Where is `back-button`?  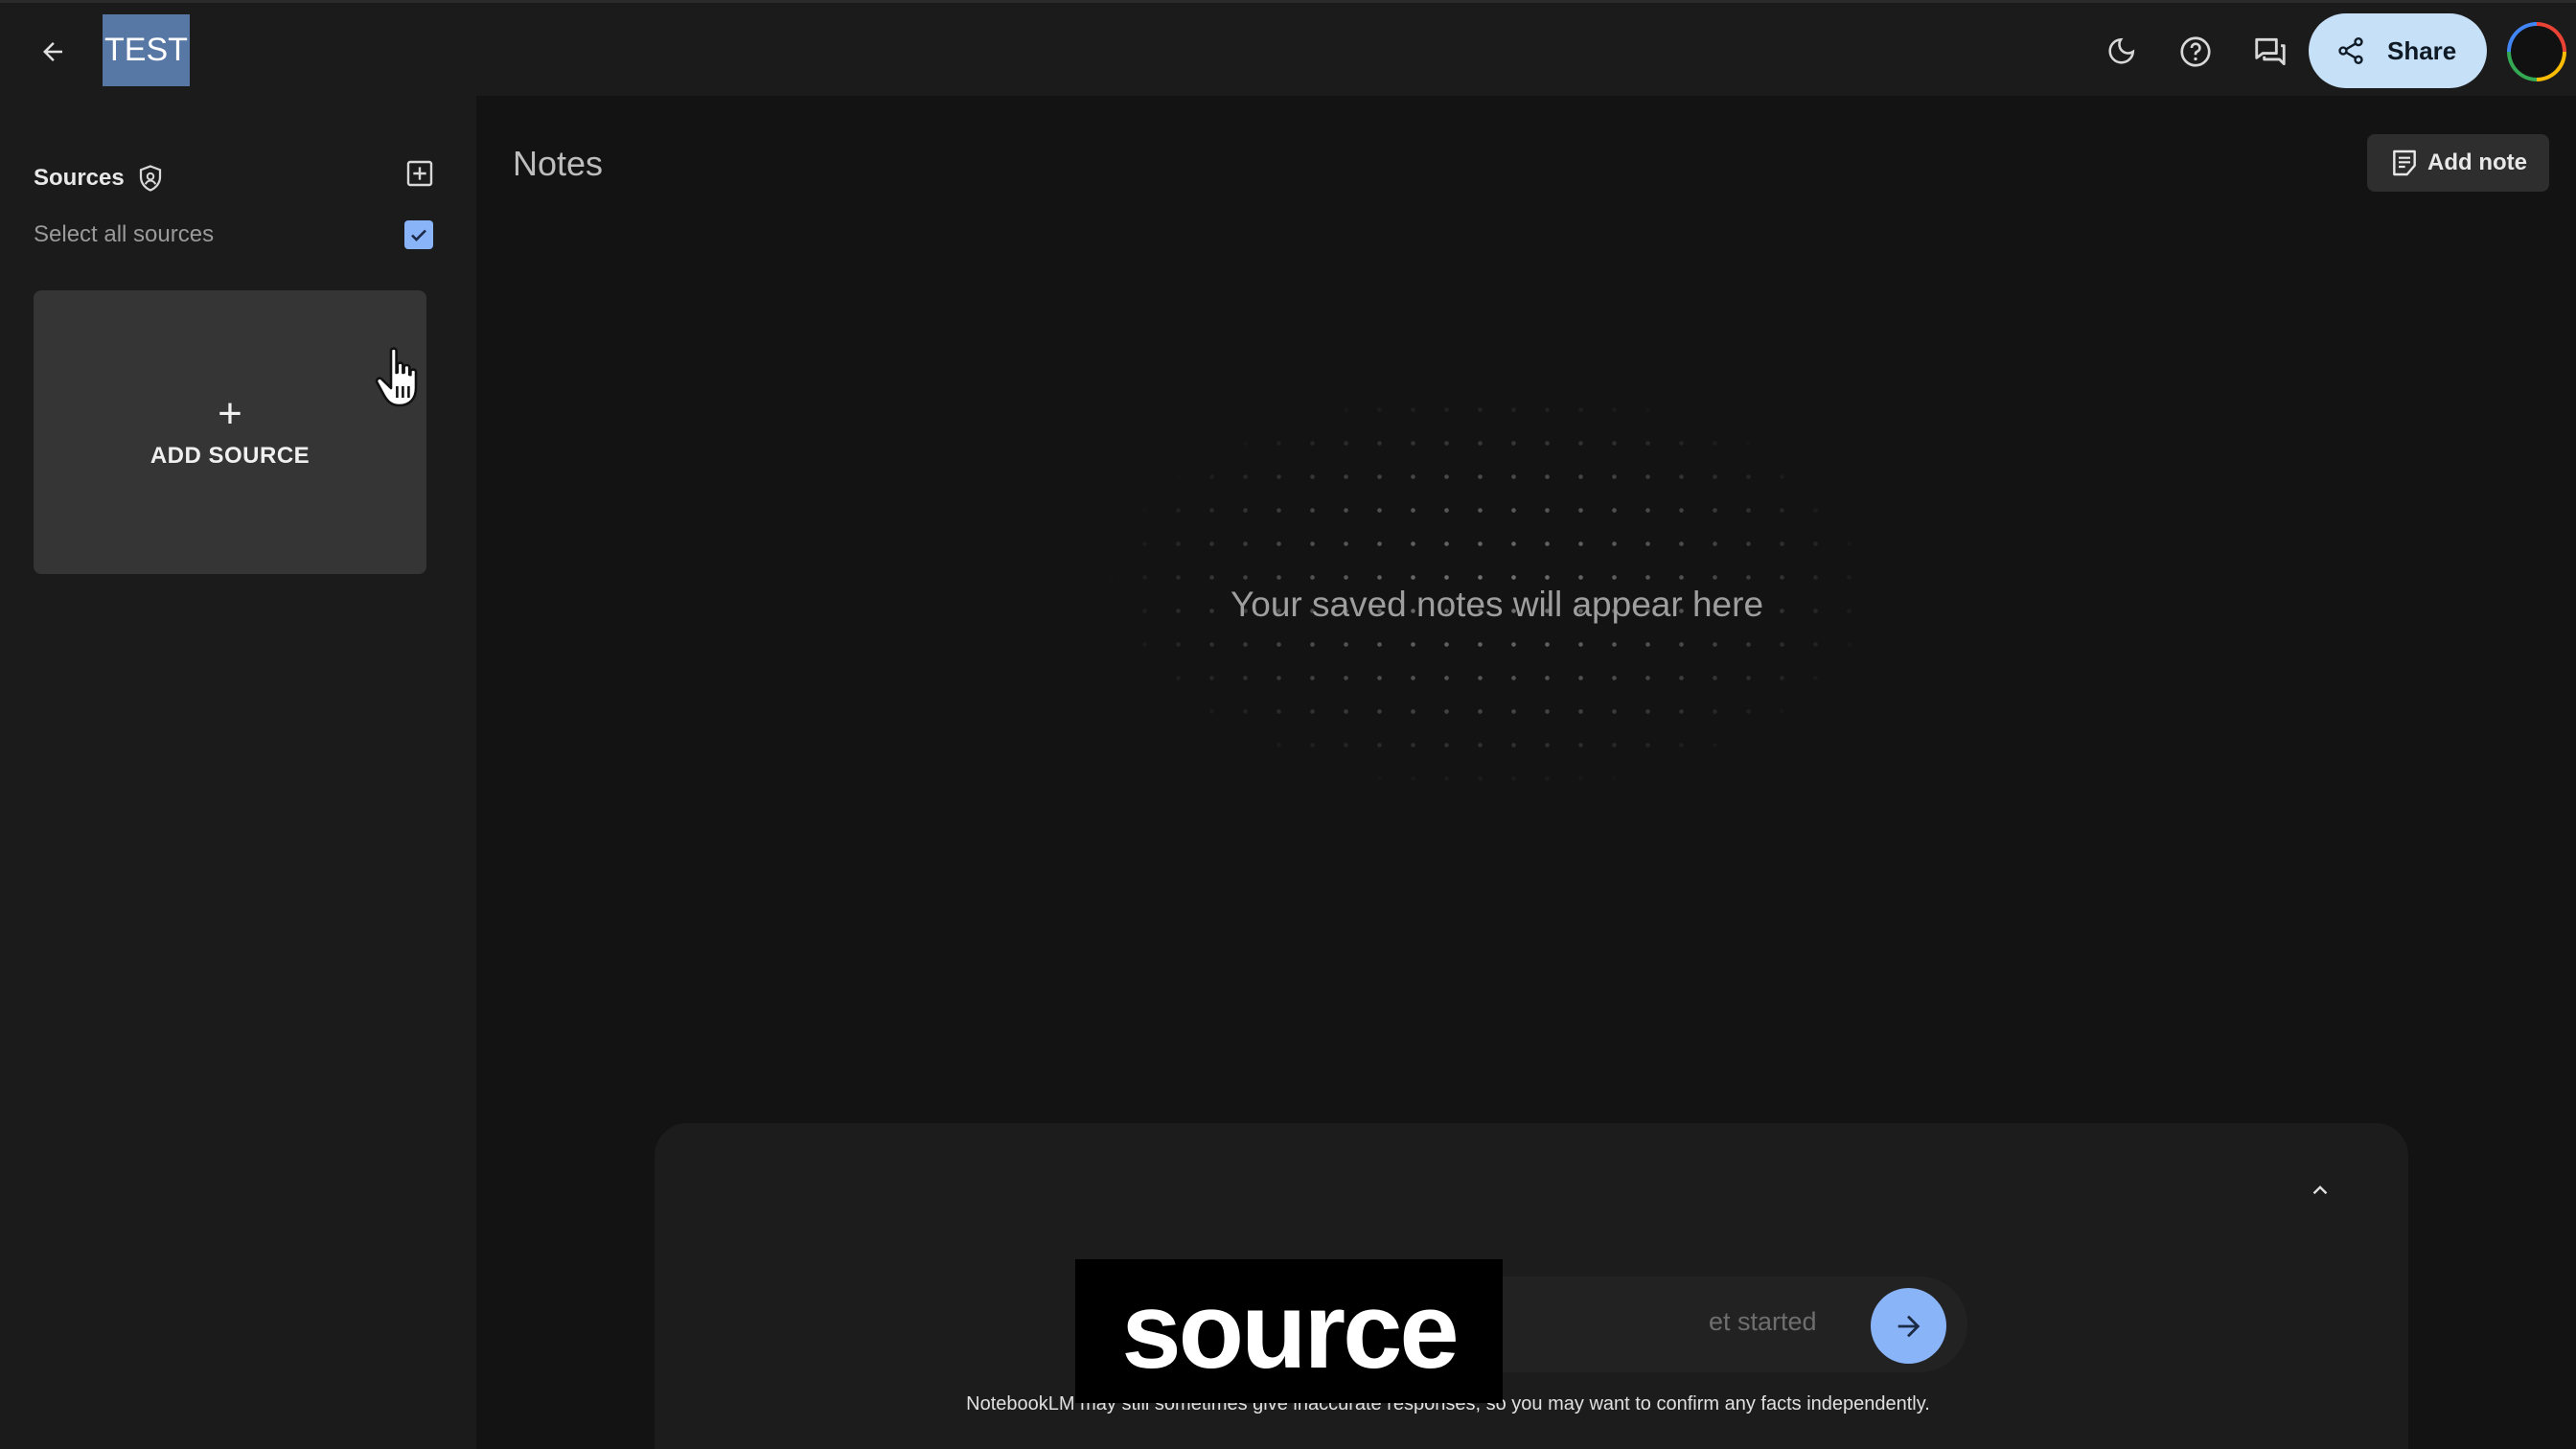
back-button is located at coordinates (53, 52).